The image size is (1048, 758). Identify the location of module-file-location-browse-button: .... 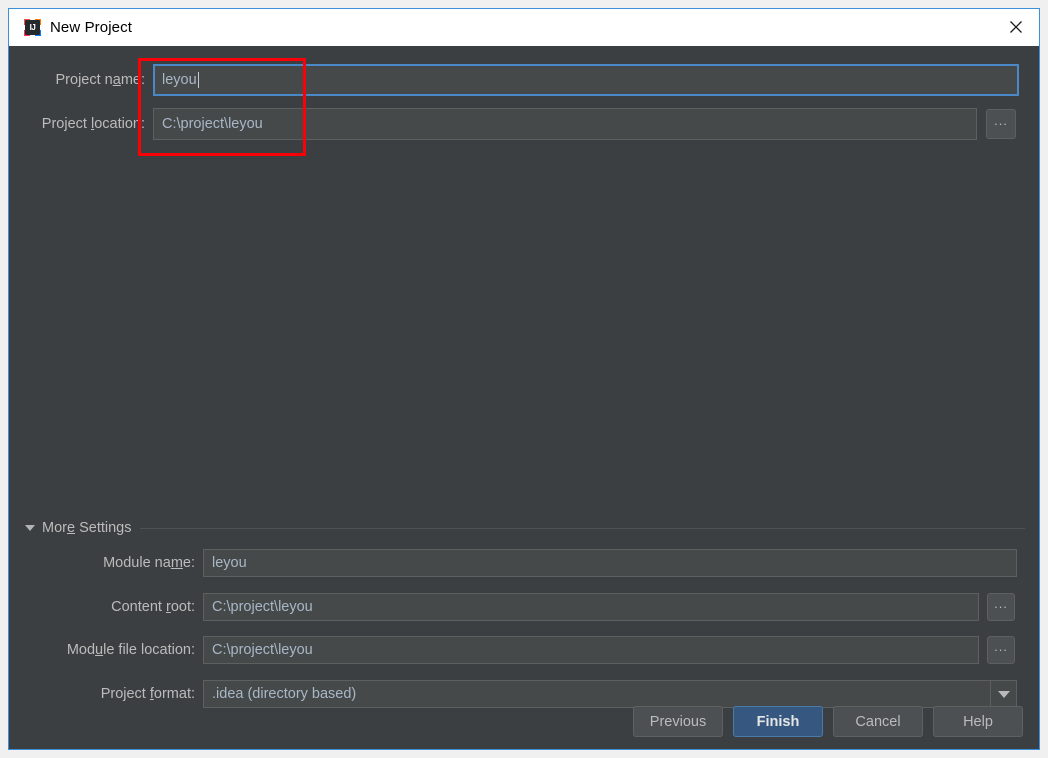
(1001, 650).